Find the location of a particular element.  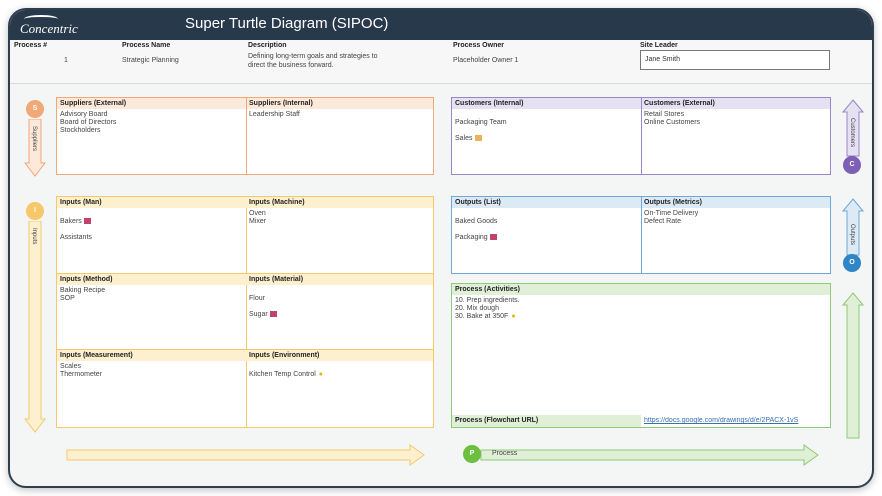

page-title: Super Turtle Diagram (SIPOC) is located at coordinates (287, 23).